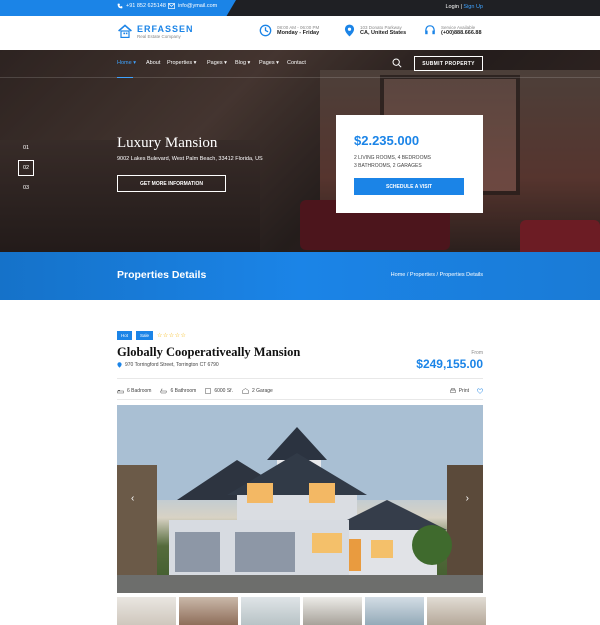 The height and width of the screenshot is (625, 600). I want to click on email-text: info@ymail.com, so click(198, 6).